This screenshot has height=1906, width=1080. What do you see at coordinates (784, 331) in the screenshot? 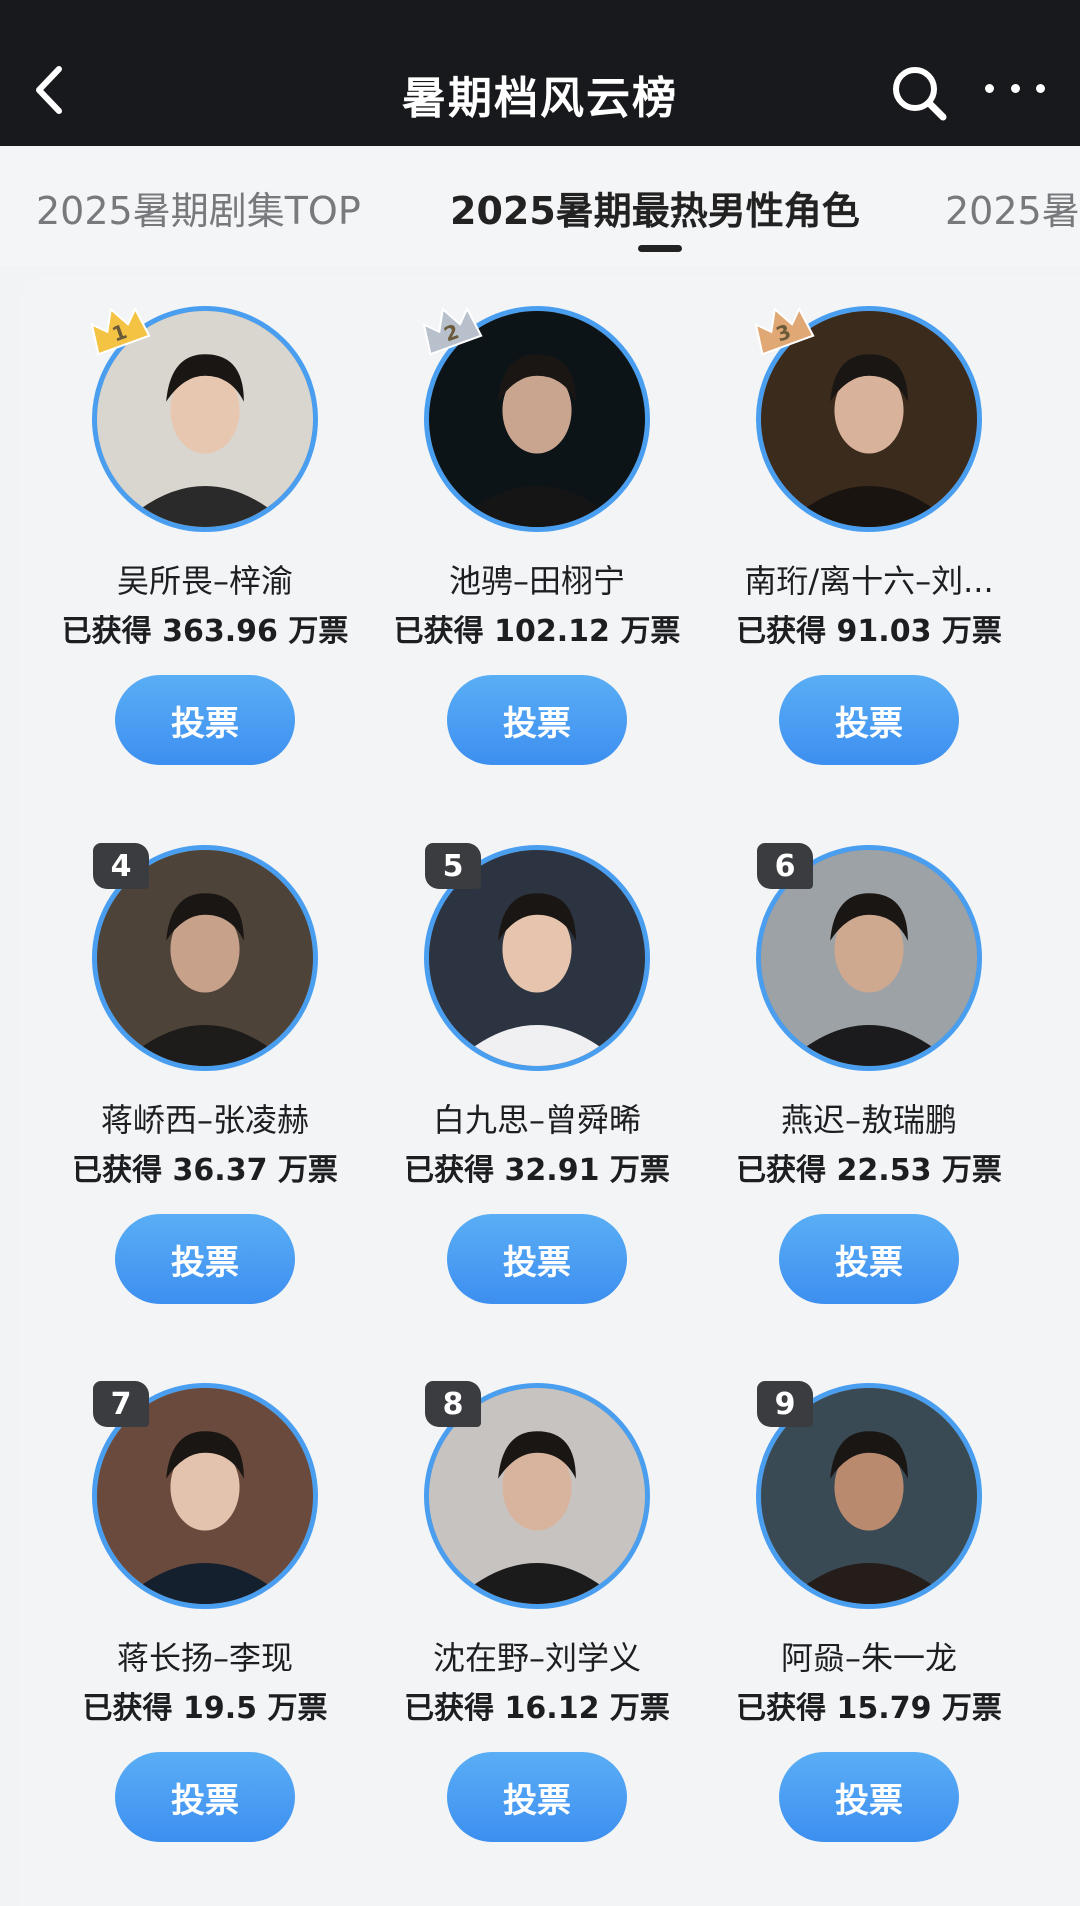
I see `crown-rank-icon: 3` at bounding box center [784, 331].